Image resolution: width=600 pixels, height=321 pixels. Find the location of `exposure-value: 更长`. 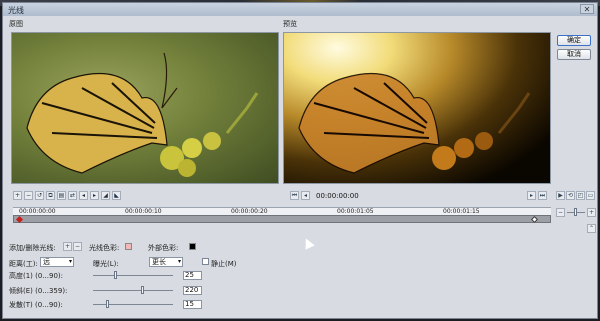

exposure-value: 更长 is located at coordinates (159, 262).